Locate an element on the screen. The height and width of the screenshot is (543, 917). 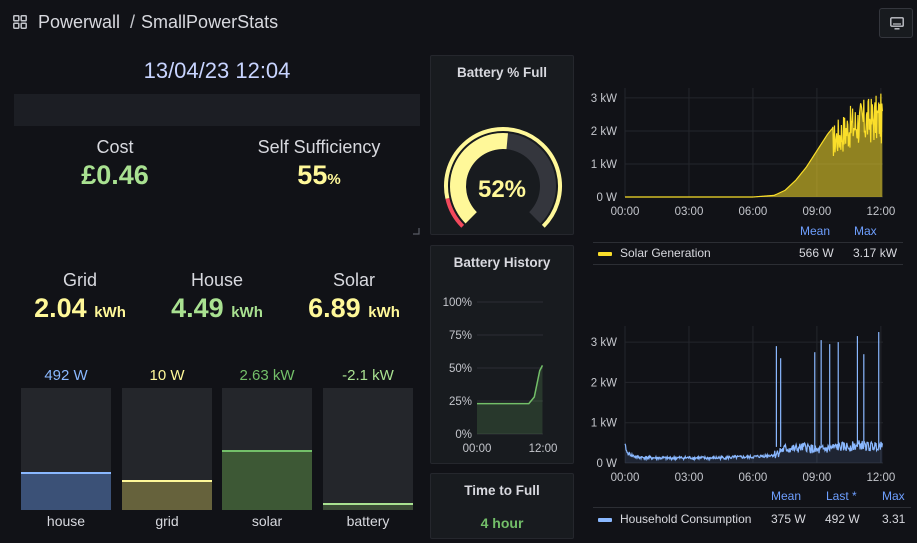
solar-energy-unit: kWh is located at coordinates (384, 312).